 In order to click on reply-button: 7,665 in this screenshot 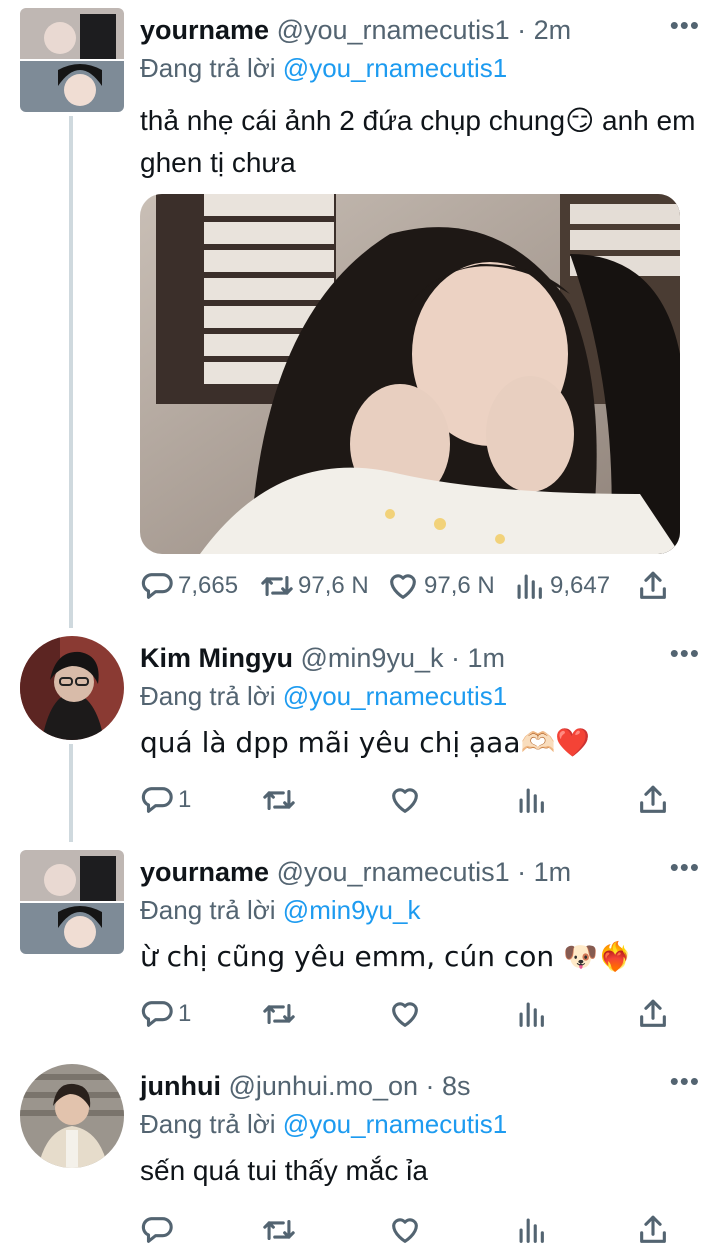, I will do `click(189, 586)`.